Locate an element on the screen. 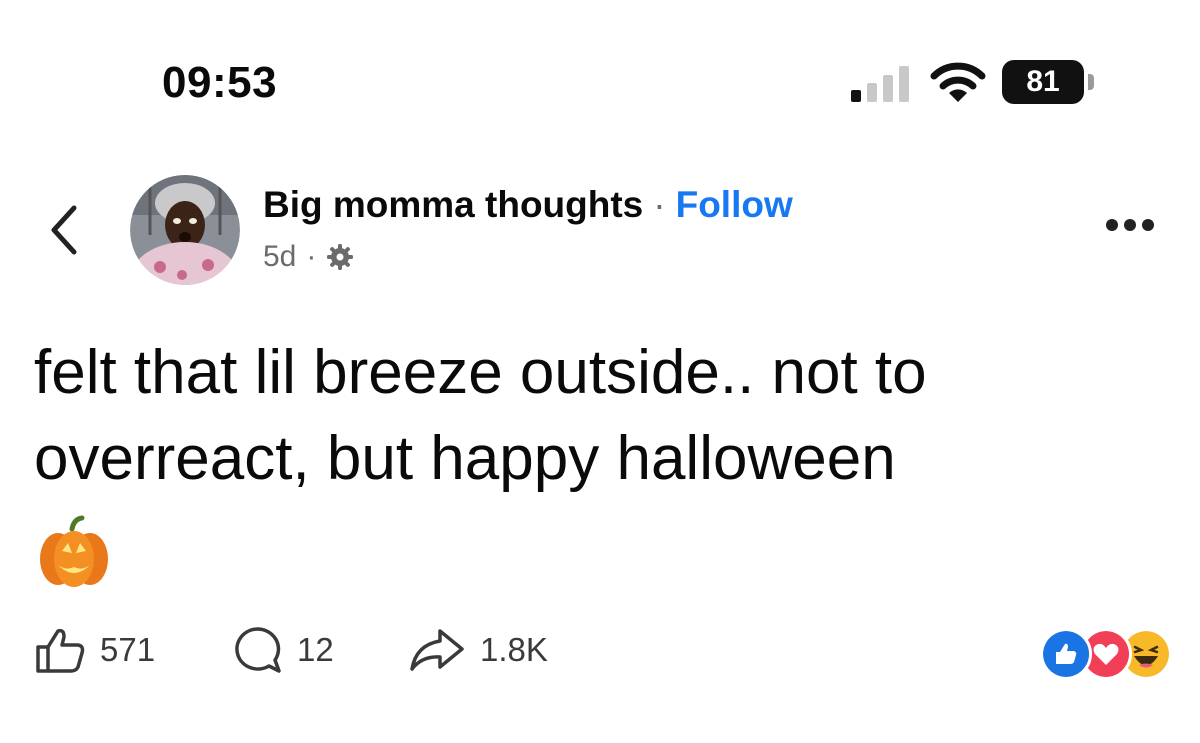 The height and width of the screenshot is (743, 1200). share-count: 1.8K is located at coordinates (514, 649).